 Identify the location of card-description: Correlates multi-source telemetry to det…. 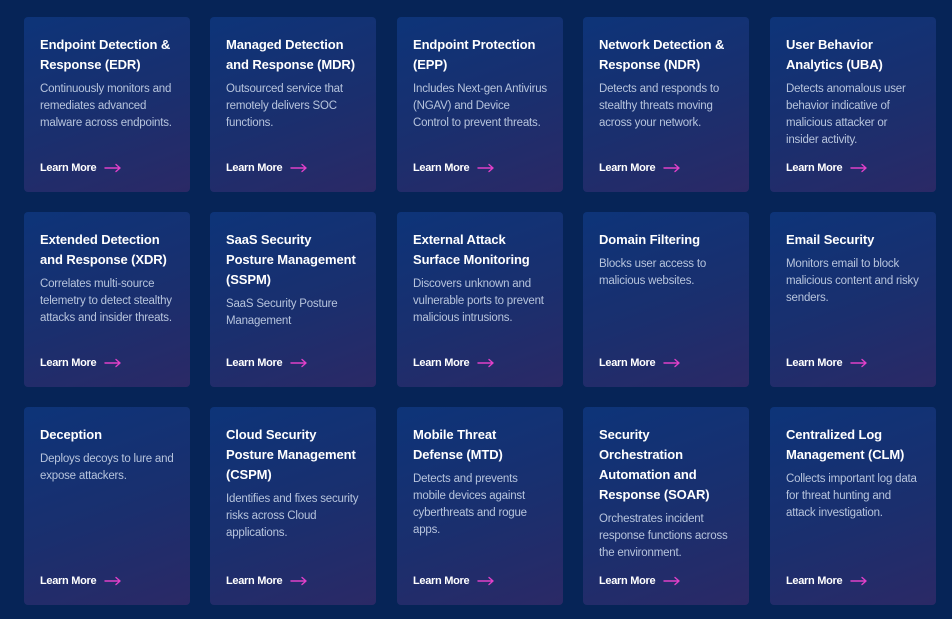
(106, 301).